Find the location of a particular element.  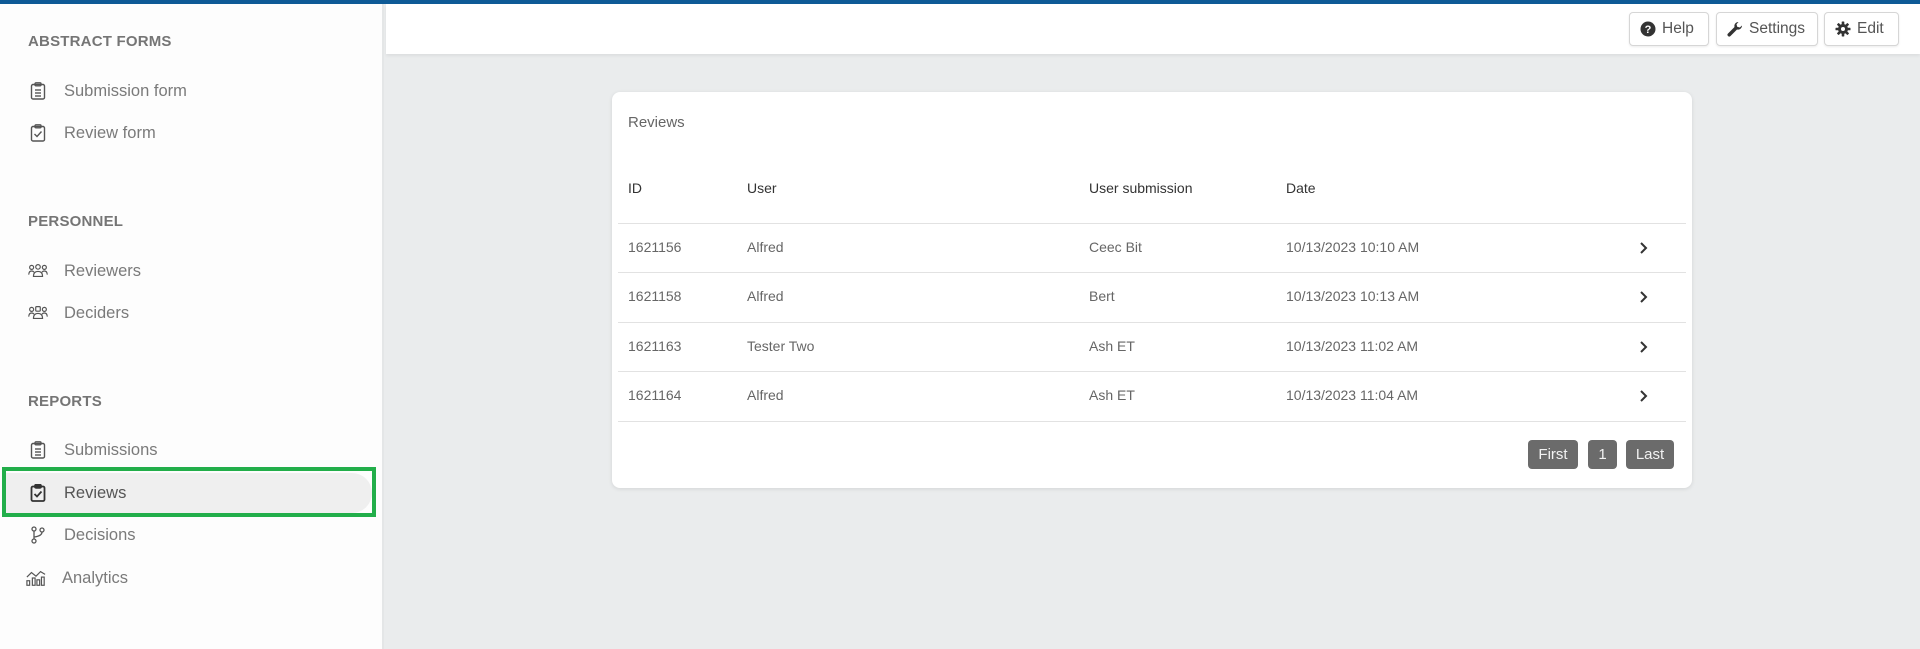

cell-id: 1621163 is located at coordinates (655, 346).